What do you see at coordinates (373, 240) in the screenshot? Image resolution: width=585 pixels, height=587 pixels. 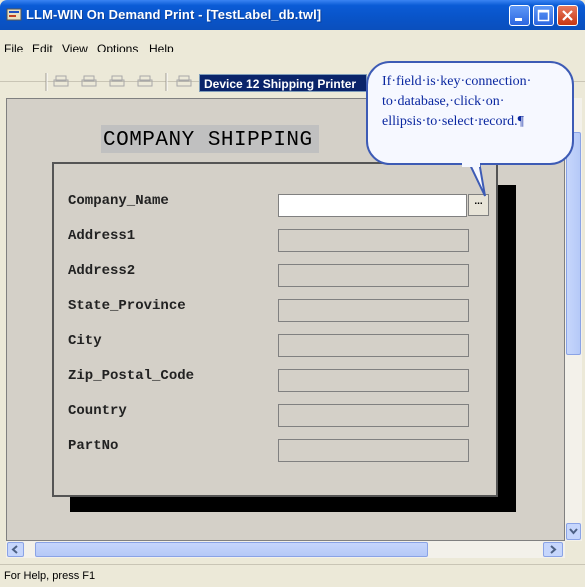 I see `address1-input` at bounding box center [373, 240].